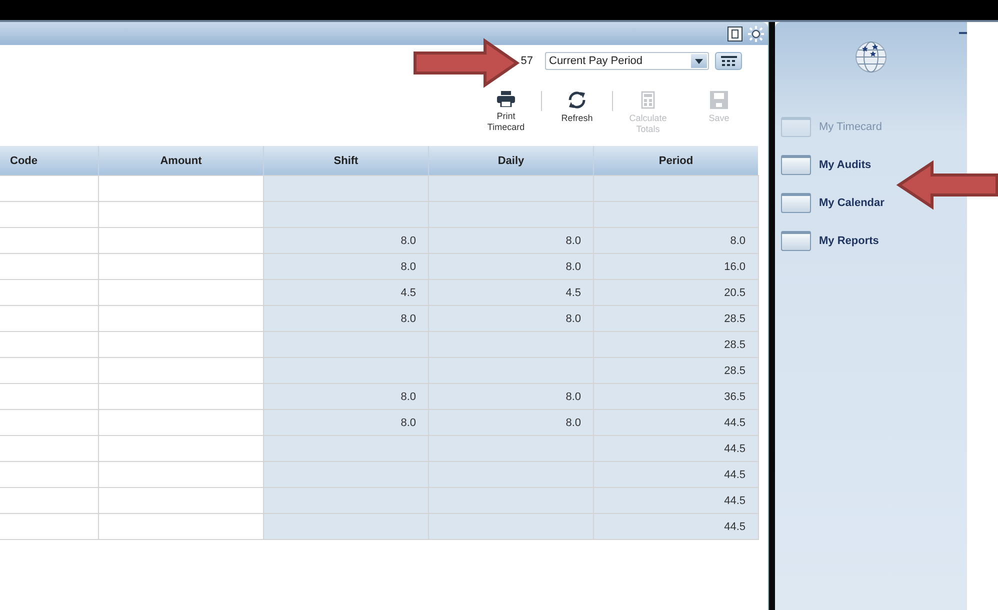 This screenshot has height=610, width=998. I want to click on sidebar-item: My Audits, so click(874, 165).